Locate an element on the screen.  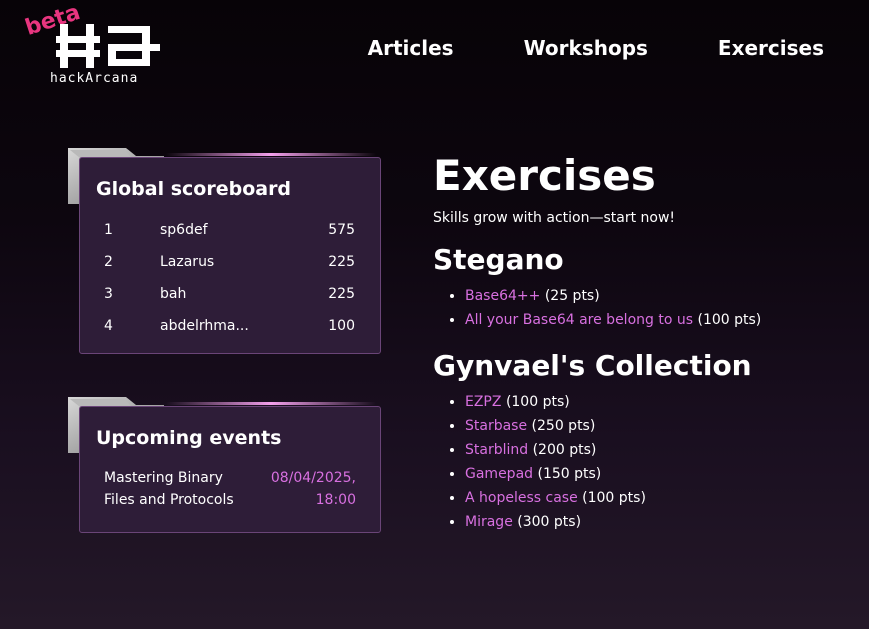
exercise-link: Starblind is located at coordinates (496, 450).